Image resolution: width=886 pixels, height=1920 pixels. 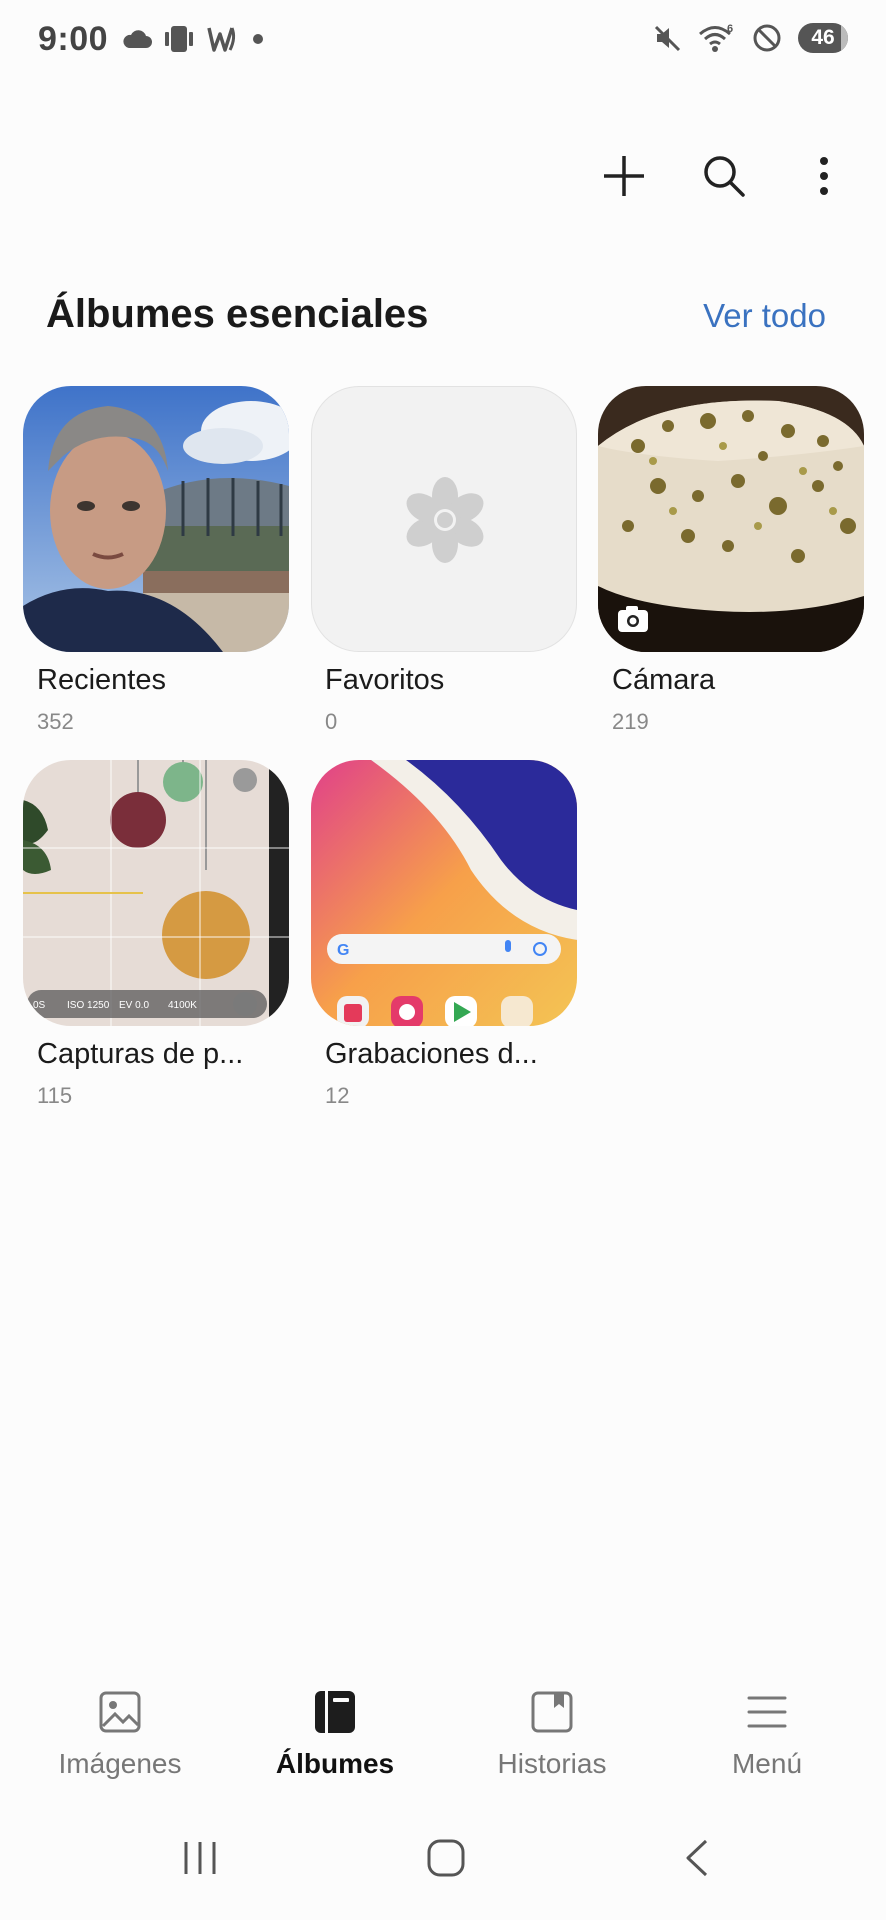 What do you see at coordinates (195, 39) in the screenshot?
I see `status-left-icons` at bounding box center [195, 39].